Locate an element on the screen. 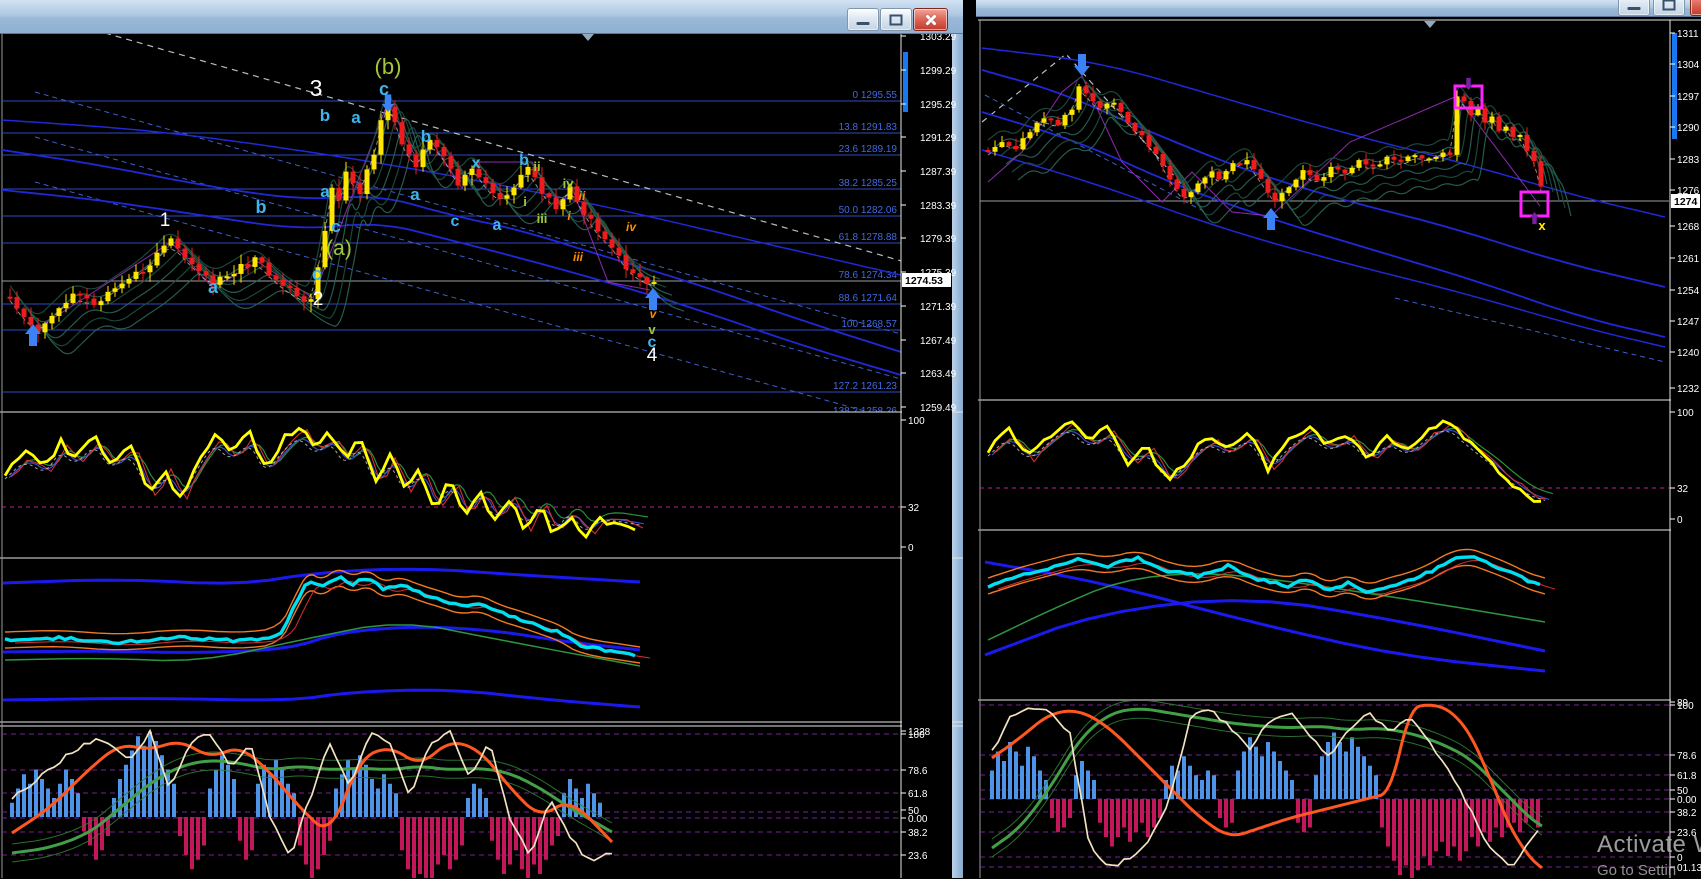 The image size is (1701, 879). fib-label: 88.6 1271.64 is located at coordinates (868, 298).